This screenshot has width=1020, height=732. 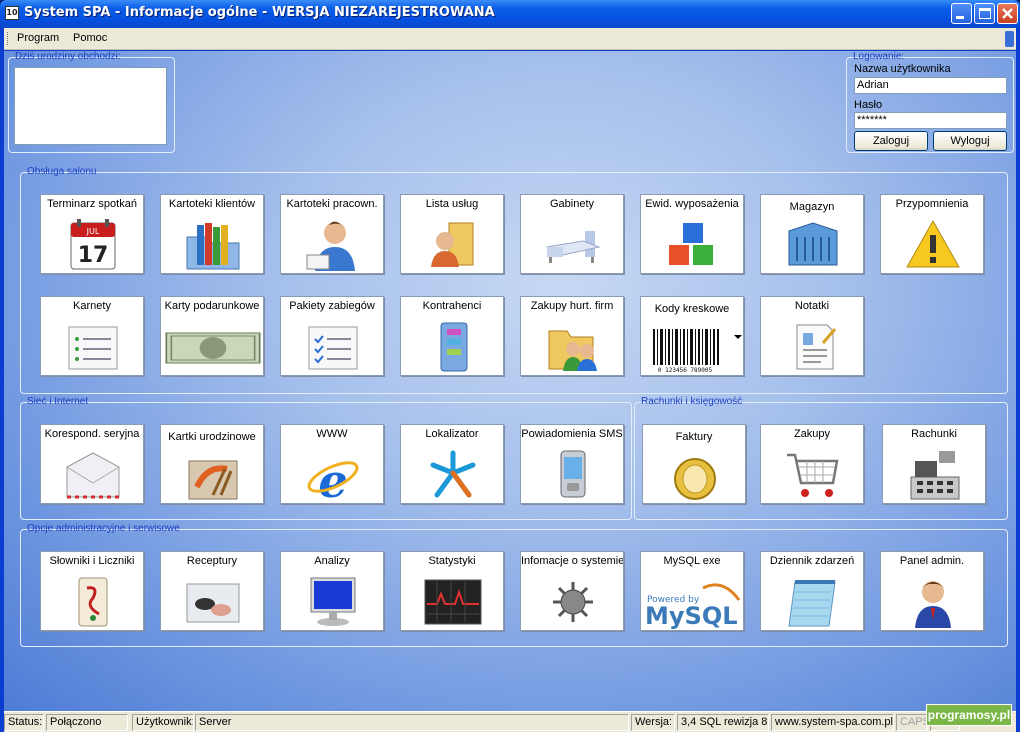 I want to click on user-label: Użytkownik:, so click(x=163, y=722).